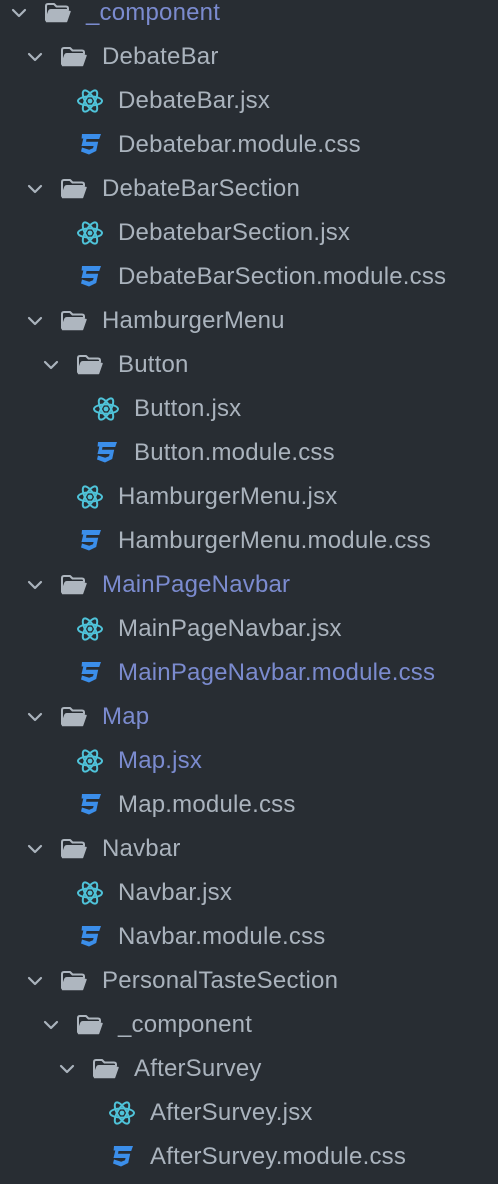 The height and width of the screenshot is (1184, 498). Describe the element at coordinates (228, 496) in the screenshot. I see `file-label: HamburgerMenu.jsx` at that location.